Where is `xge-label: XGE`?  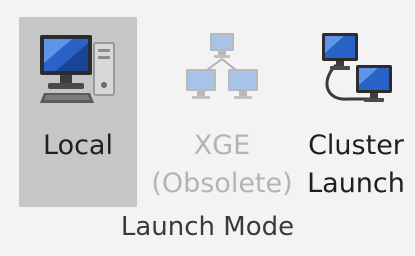
xge-label: XGE is located at coordinates (222, 145).